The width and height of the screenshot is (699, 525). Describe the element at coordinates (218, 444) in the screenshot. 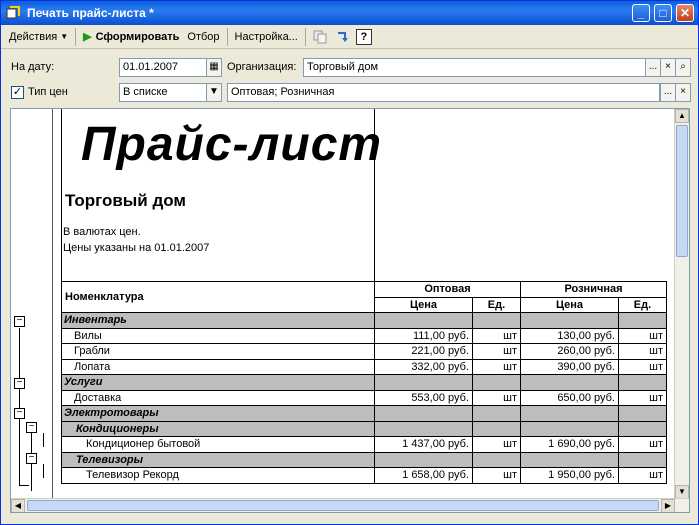

I see `item-name: Кондиционер бытовой` at that location.